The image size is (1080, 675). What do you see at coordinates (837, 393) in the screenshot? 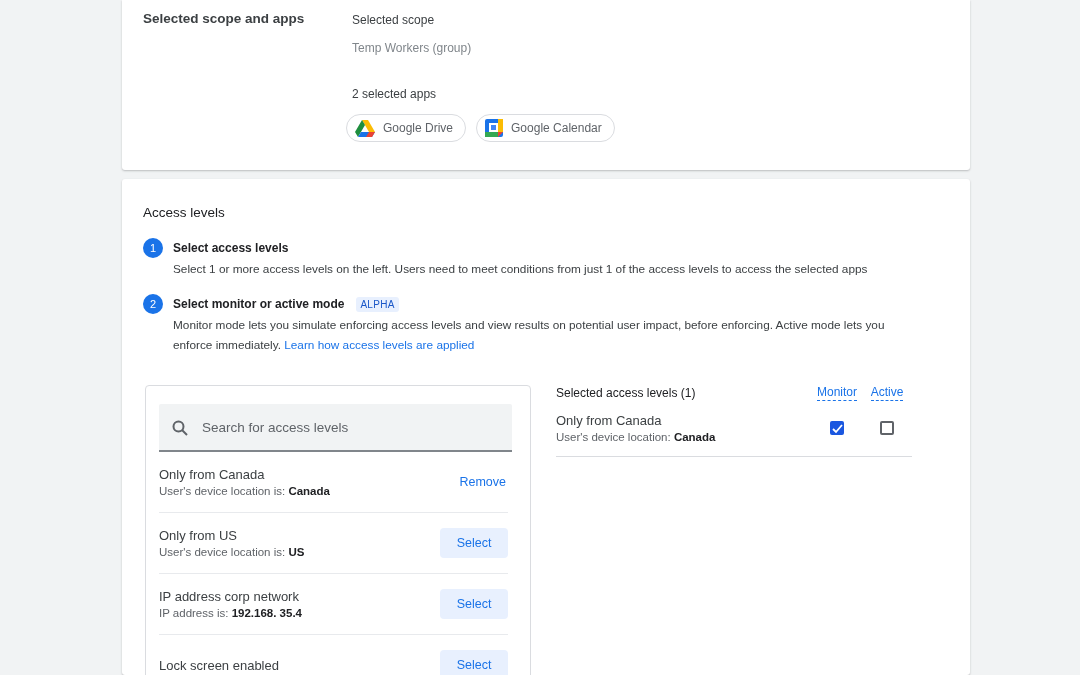
I see `column-header: Monitor` at bounding box center [837, 393].